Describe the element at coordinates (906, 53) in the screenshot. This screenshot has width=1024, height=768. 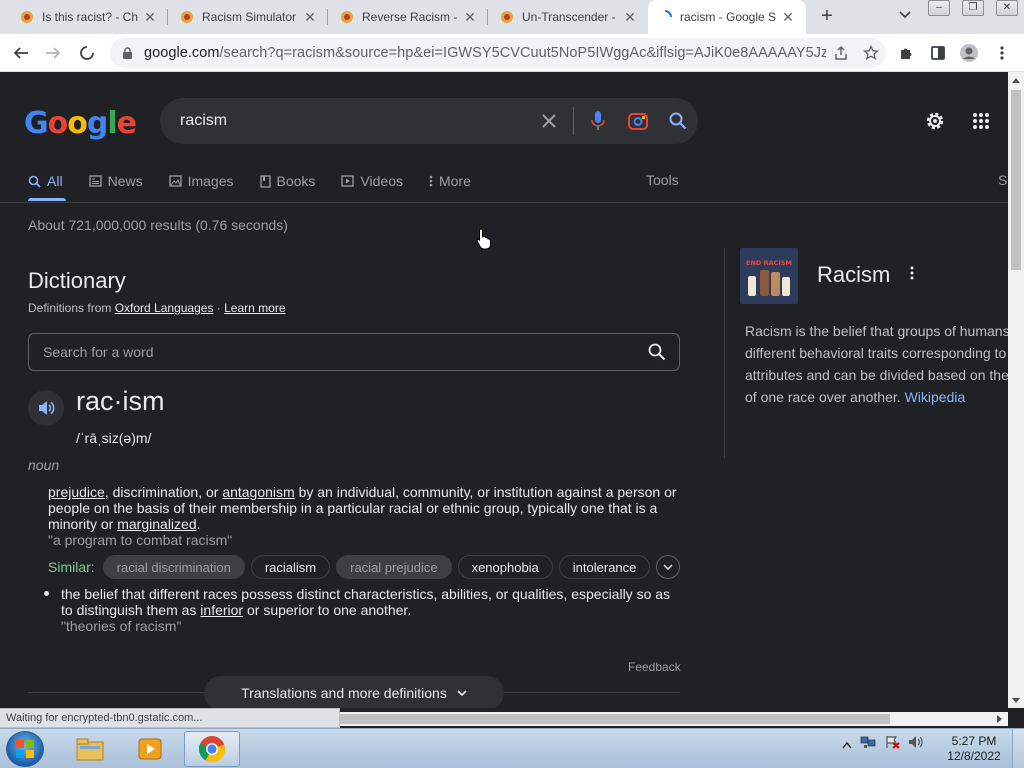
I see `extensions-puzzle-icon` at that location.